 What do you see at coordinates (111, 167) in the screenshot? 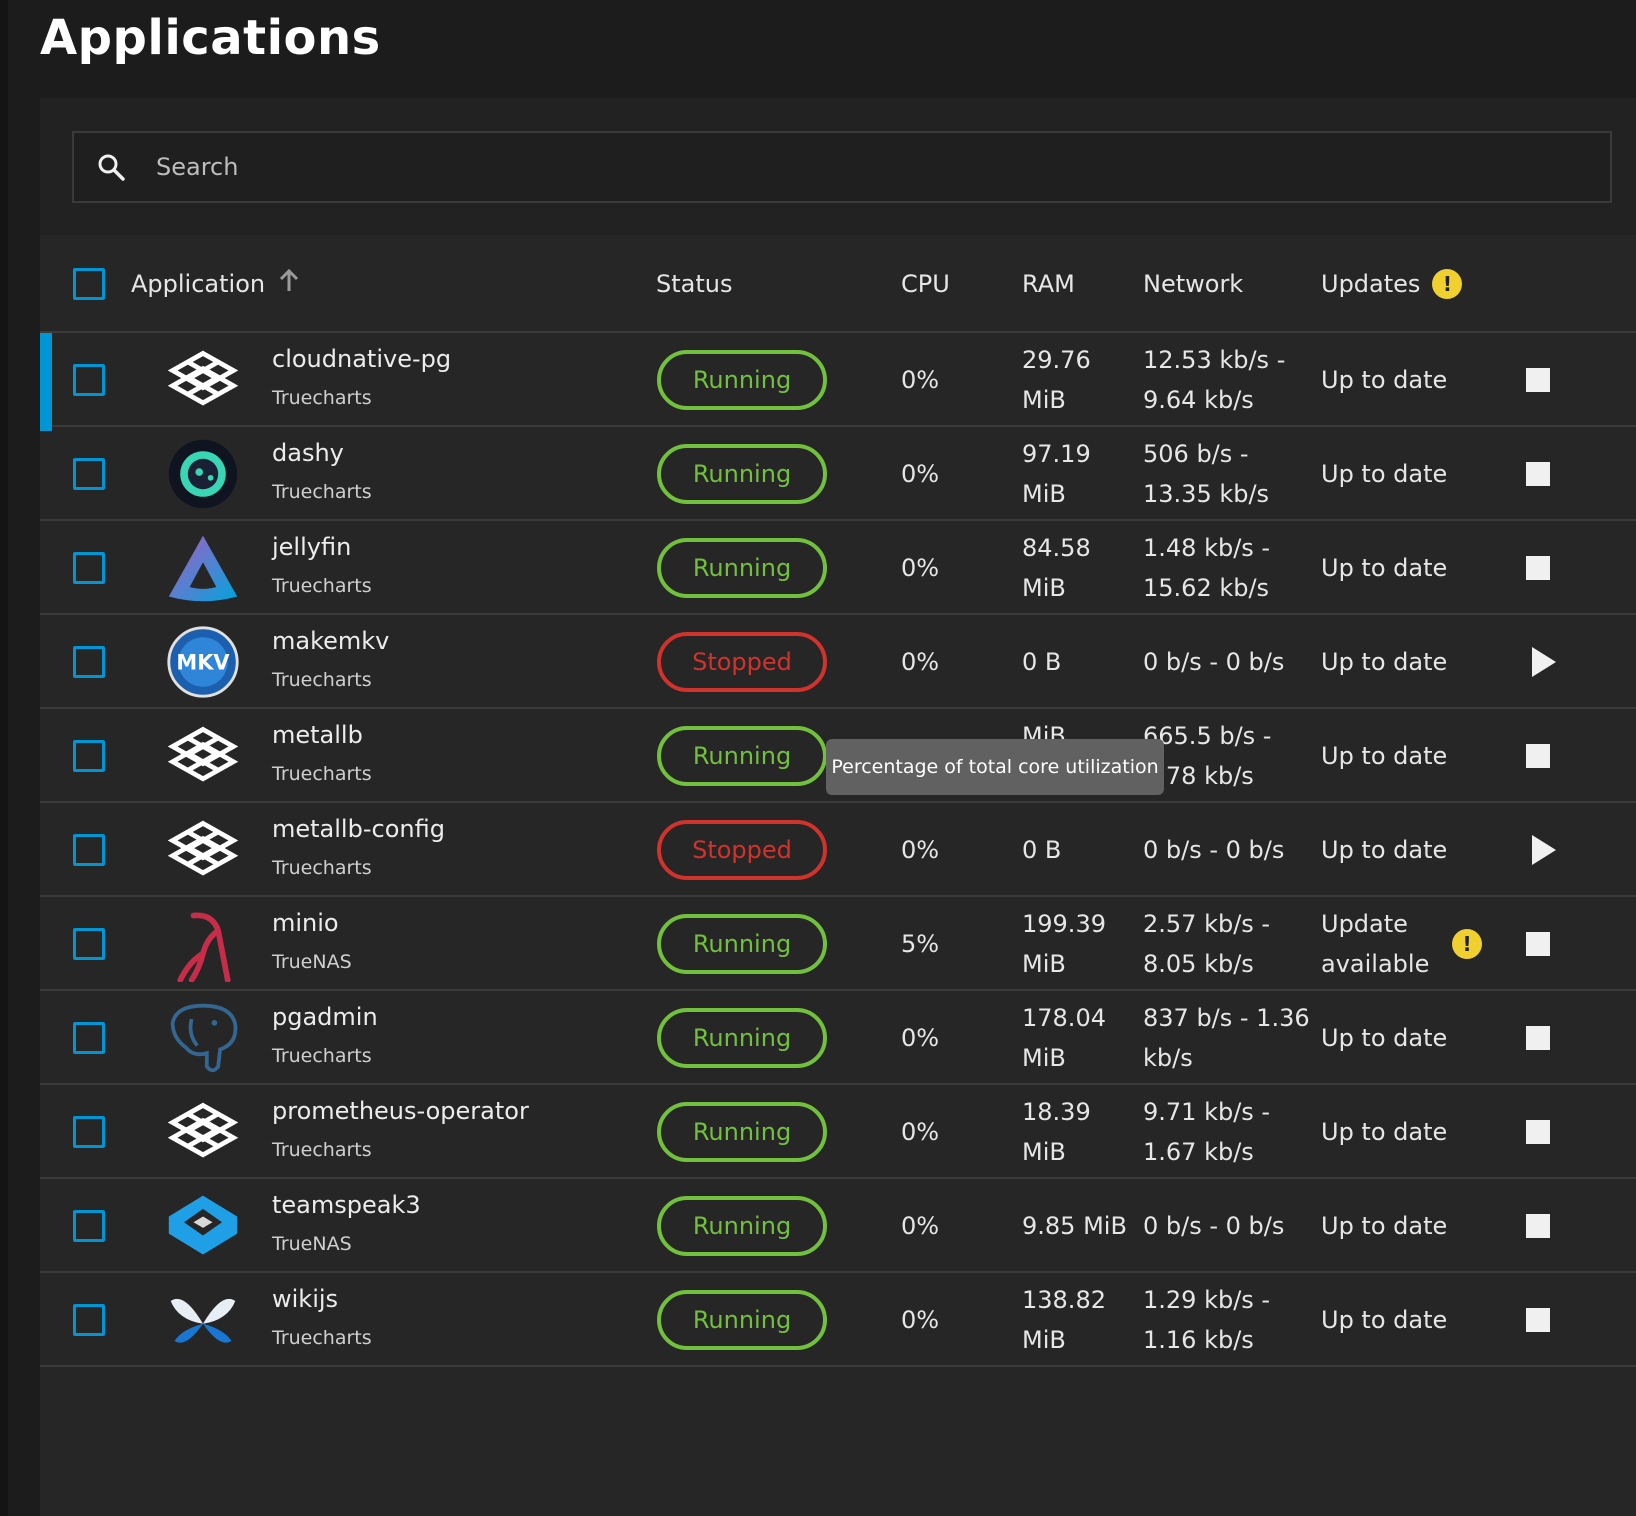
I see `search-icon` at bounding box center [111, 167].